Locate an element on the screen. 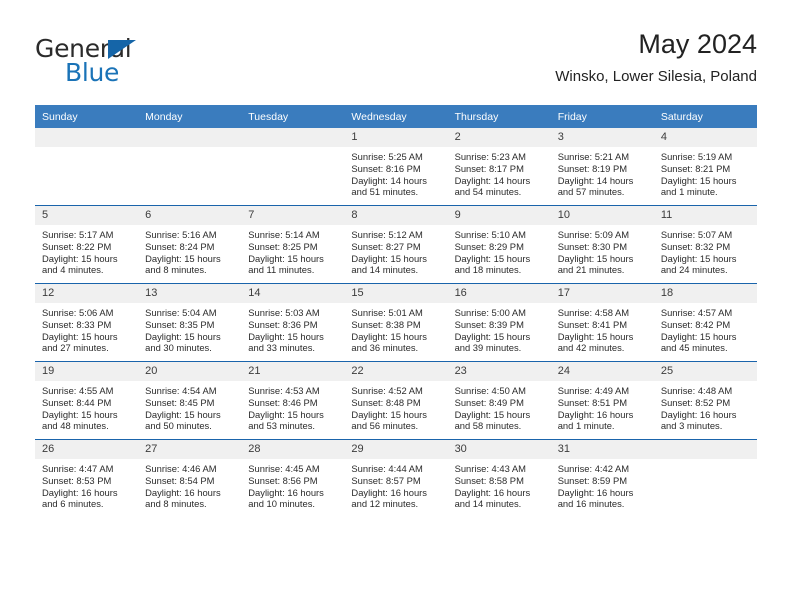 This screenshot has width=792, height=612. weekday-header-monday: Monday is located at coordinates (190, 116).